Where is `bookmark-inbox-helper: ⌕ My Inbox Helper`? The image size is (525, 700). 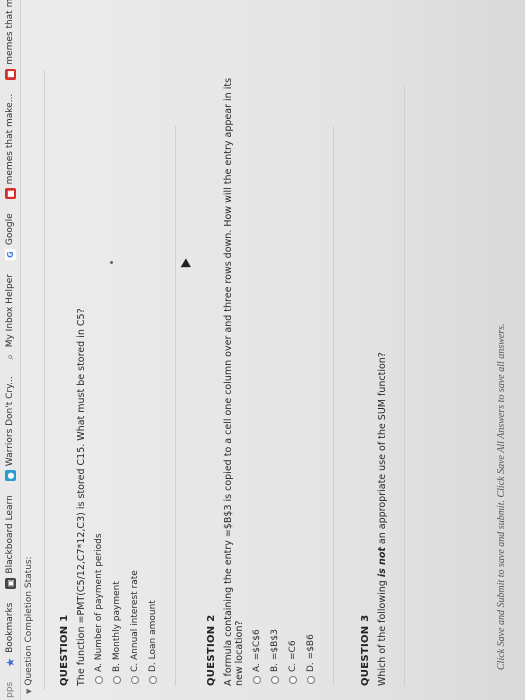
bookmark-inbox-helper: ⌕ My Inbox Helper is located at coordinates (10, 318).